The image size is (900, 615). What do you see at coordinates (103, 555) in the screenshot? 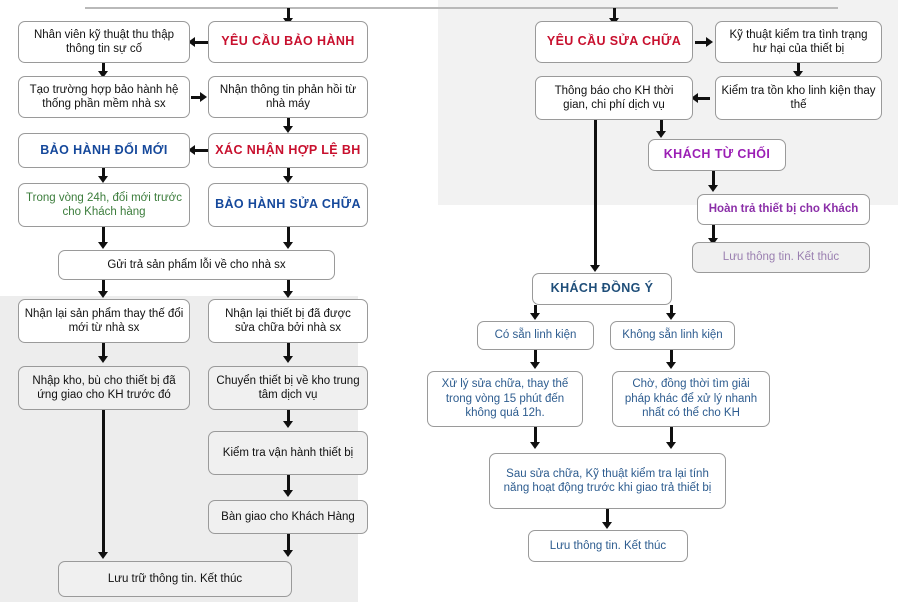
I see `arrowhead-n12-to-n16` at bounding box center [103, 555].